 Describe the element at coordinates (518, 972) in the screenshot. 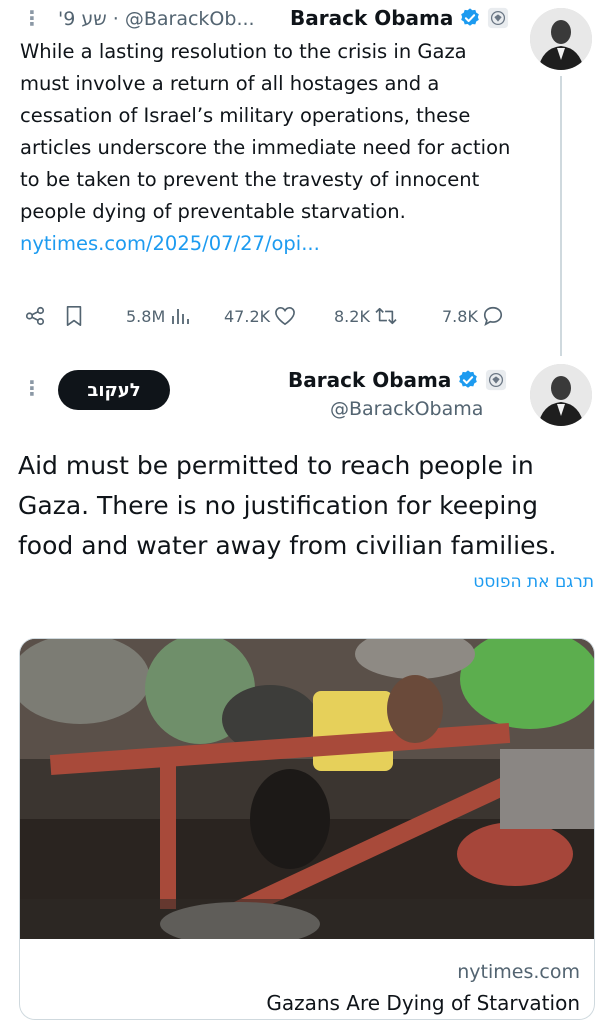

I see `card-domain: nytimes.com` at that location.